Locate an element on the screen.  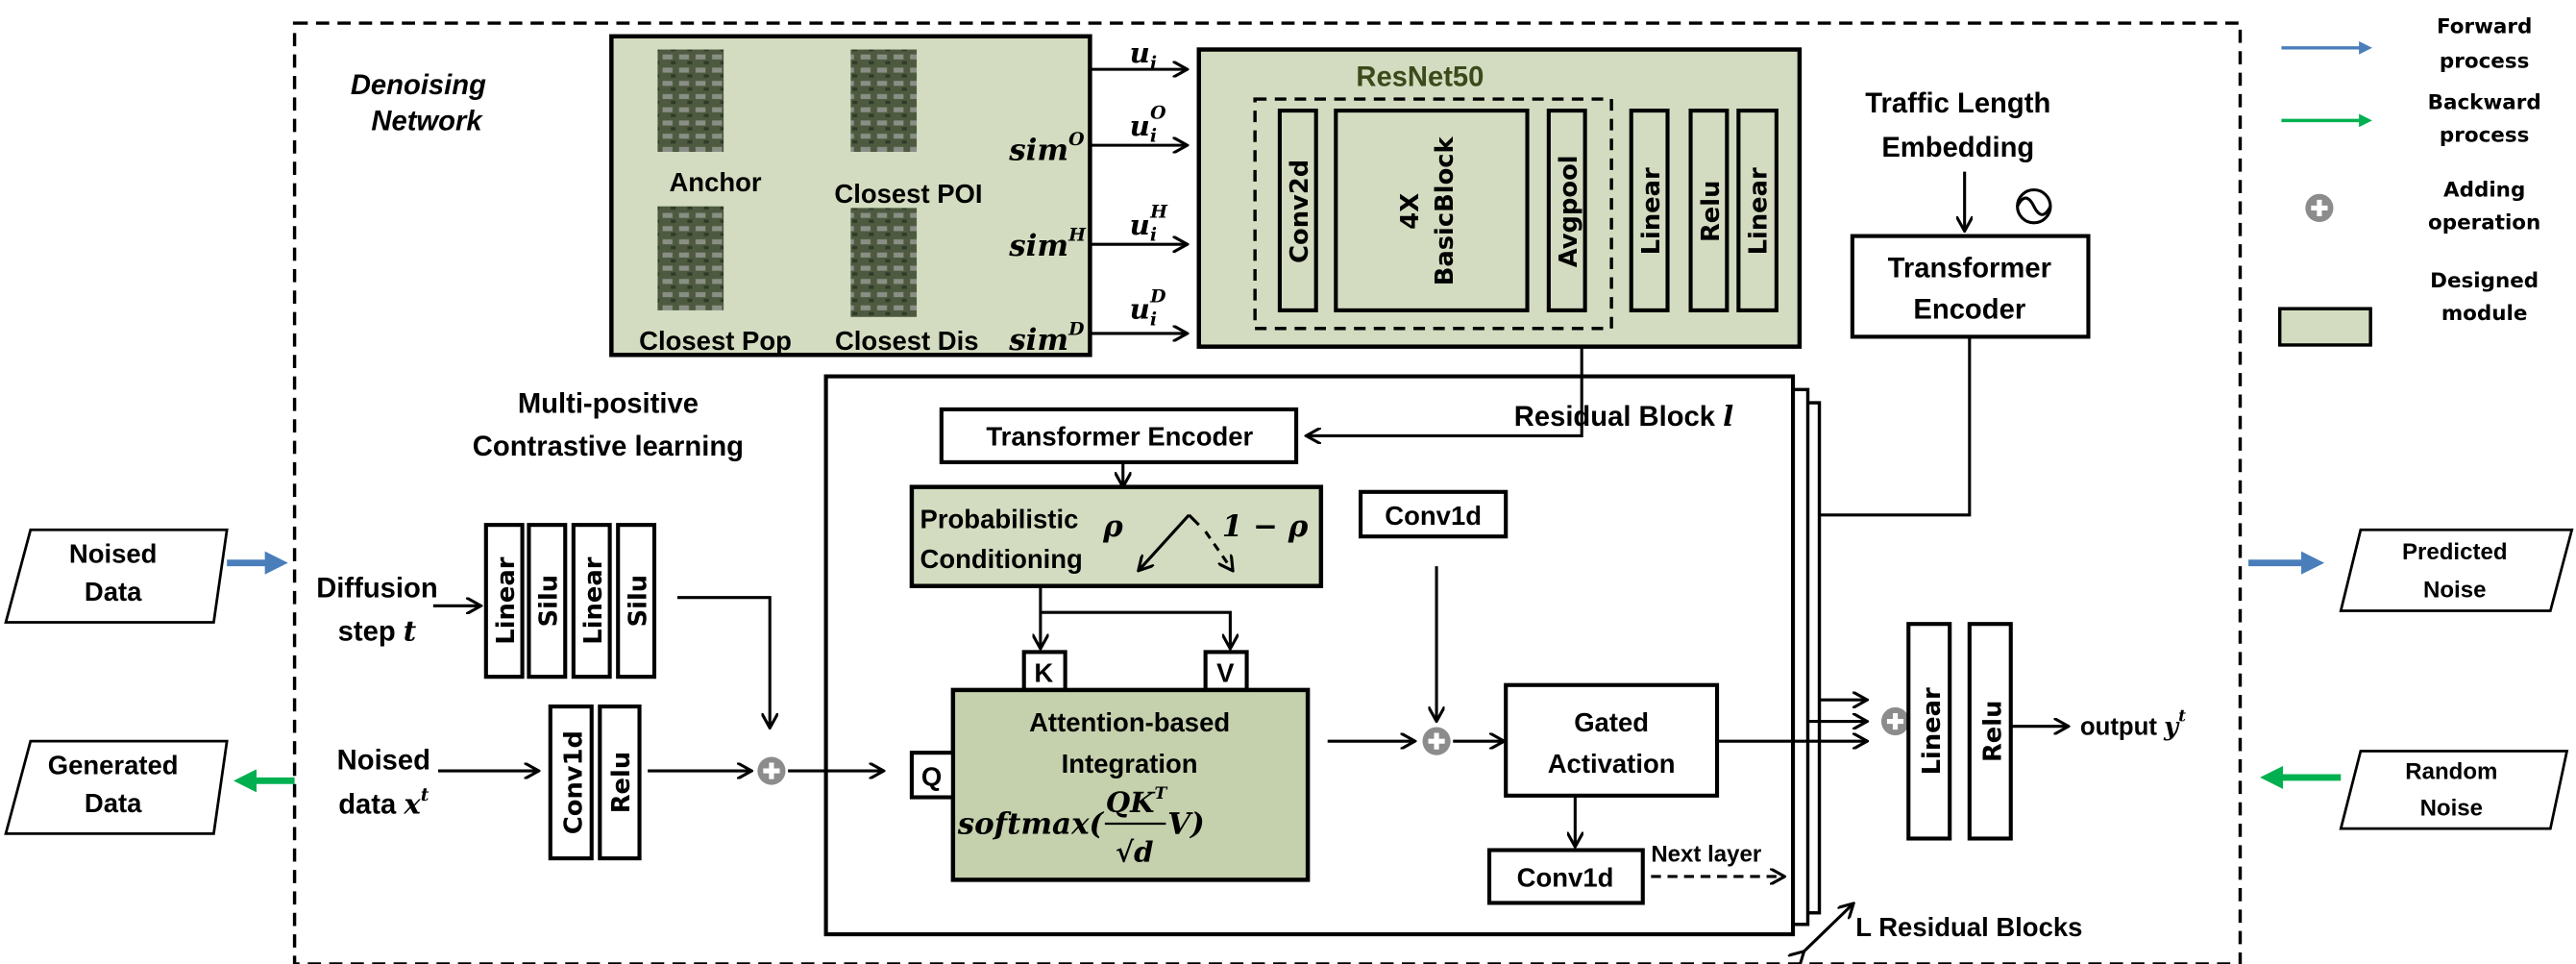
conv1d-output-label: Conv1d is located at coordinates (1565, 877).